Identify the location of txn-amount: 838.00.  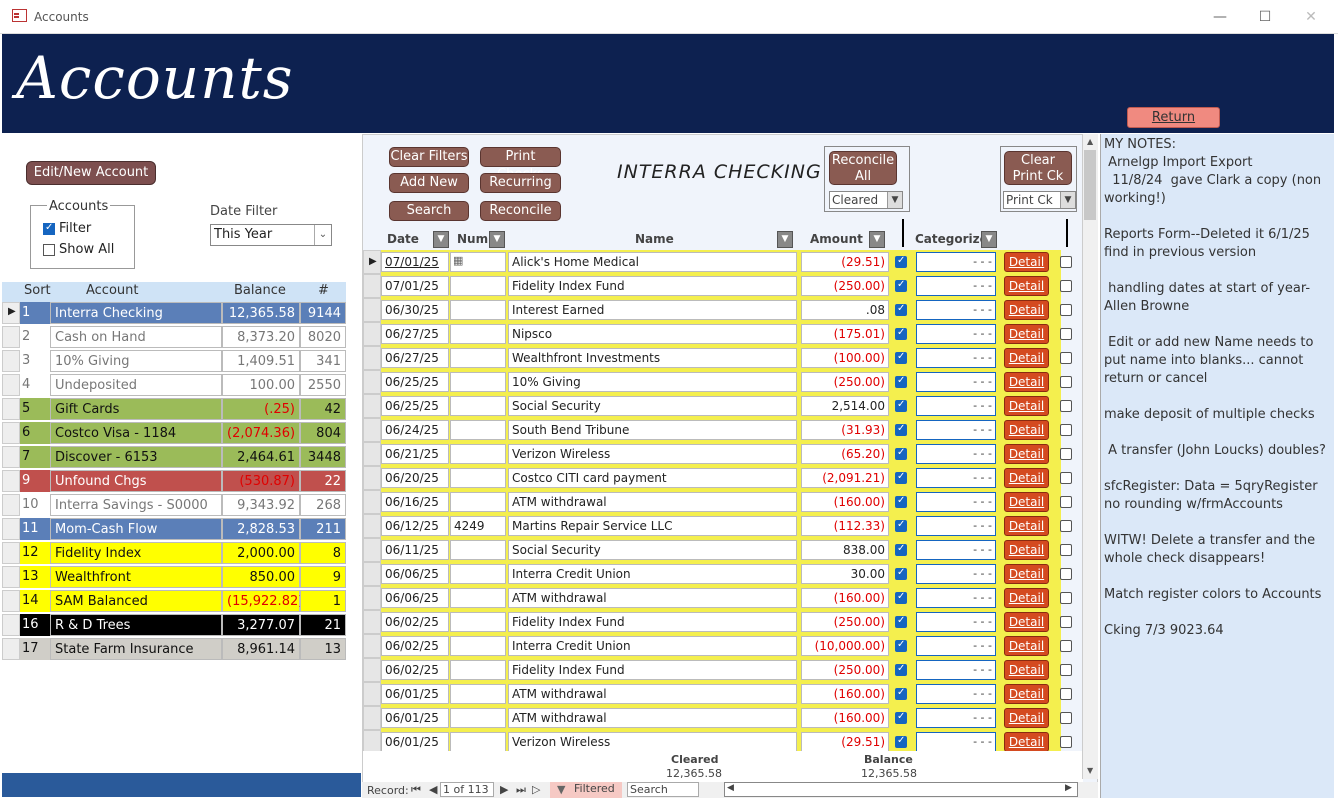
(845, 550).